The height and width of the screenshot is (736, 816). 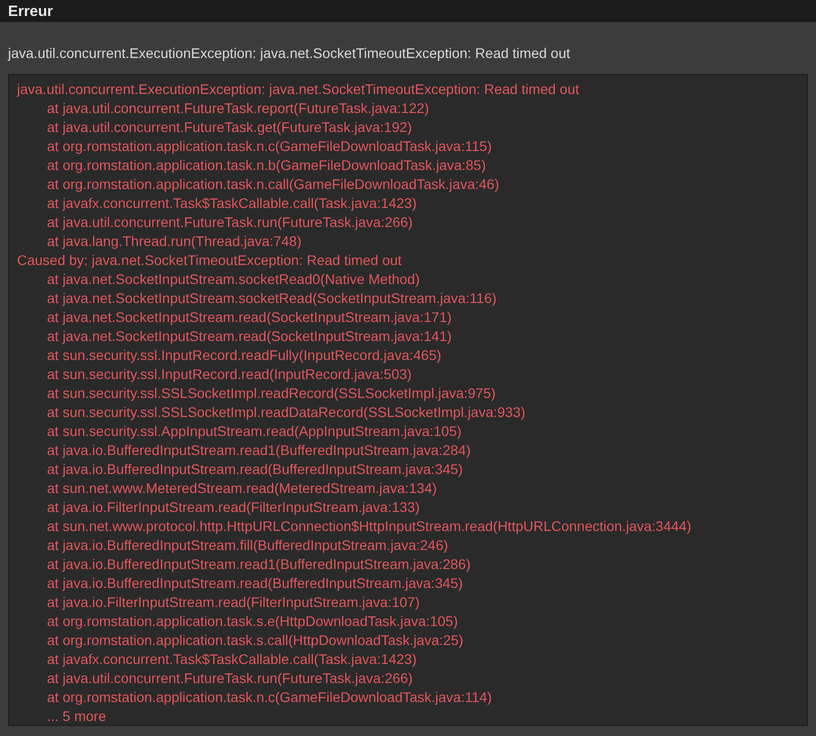 I want to click on stack-trace-line: at org.romstation.application.task.n.c(GameFileDownloadTask.java:114), so click(x=269, y=697).